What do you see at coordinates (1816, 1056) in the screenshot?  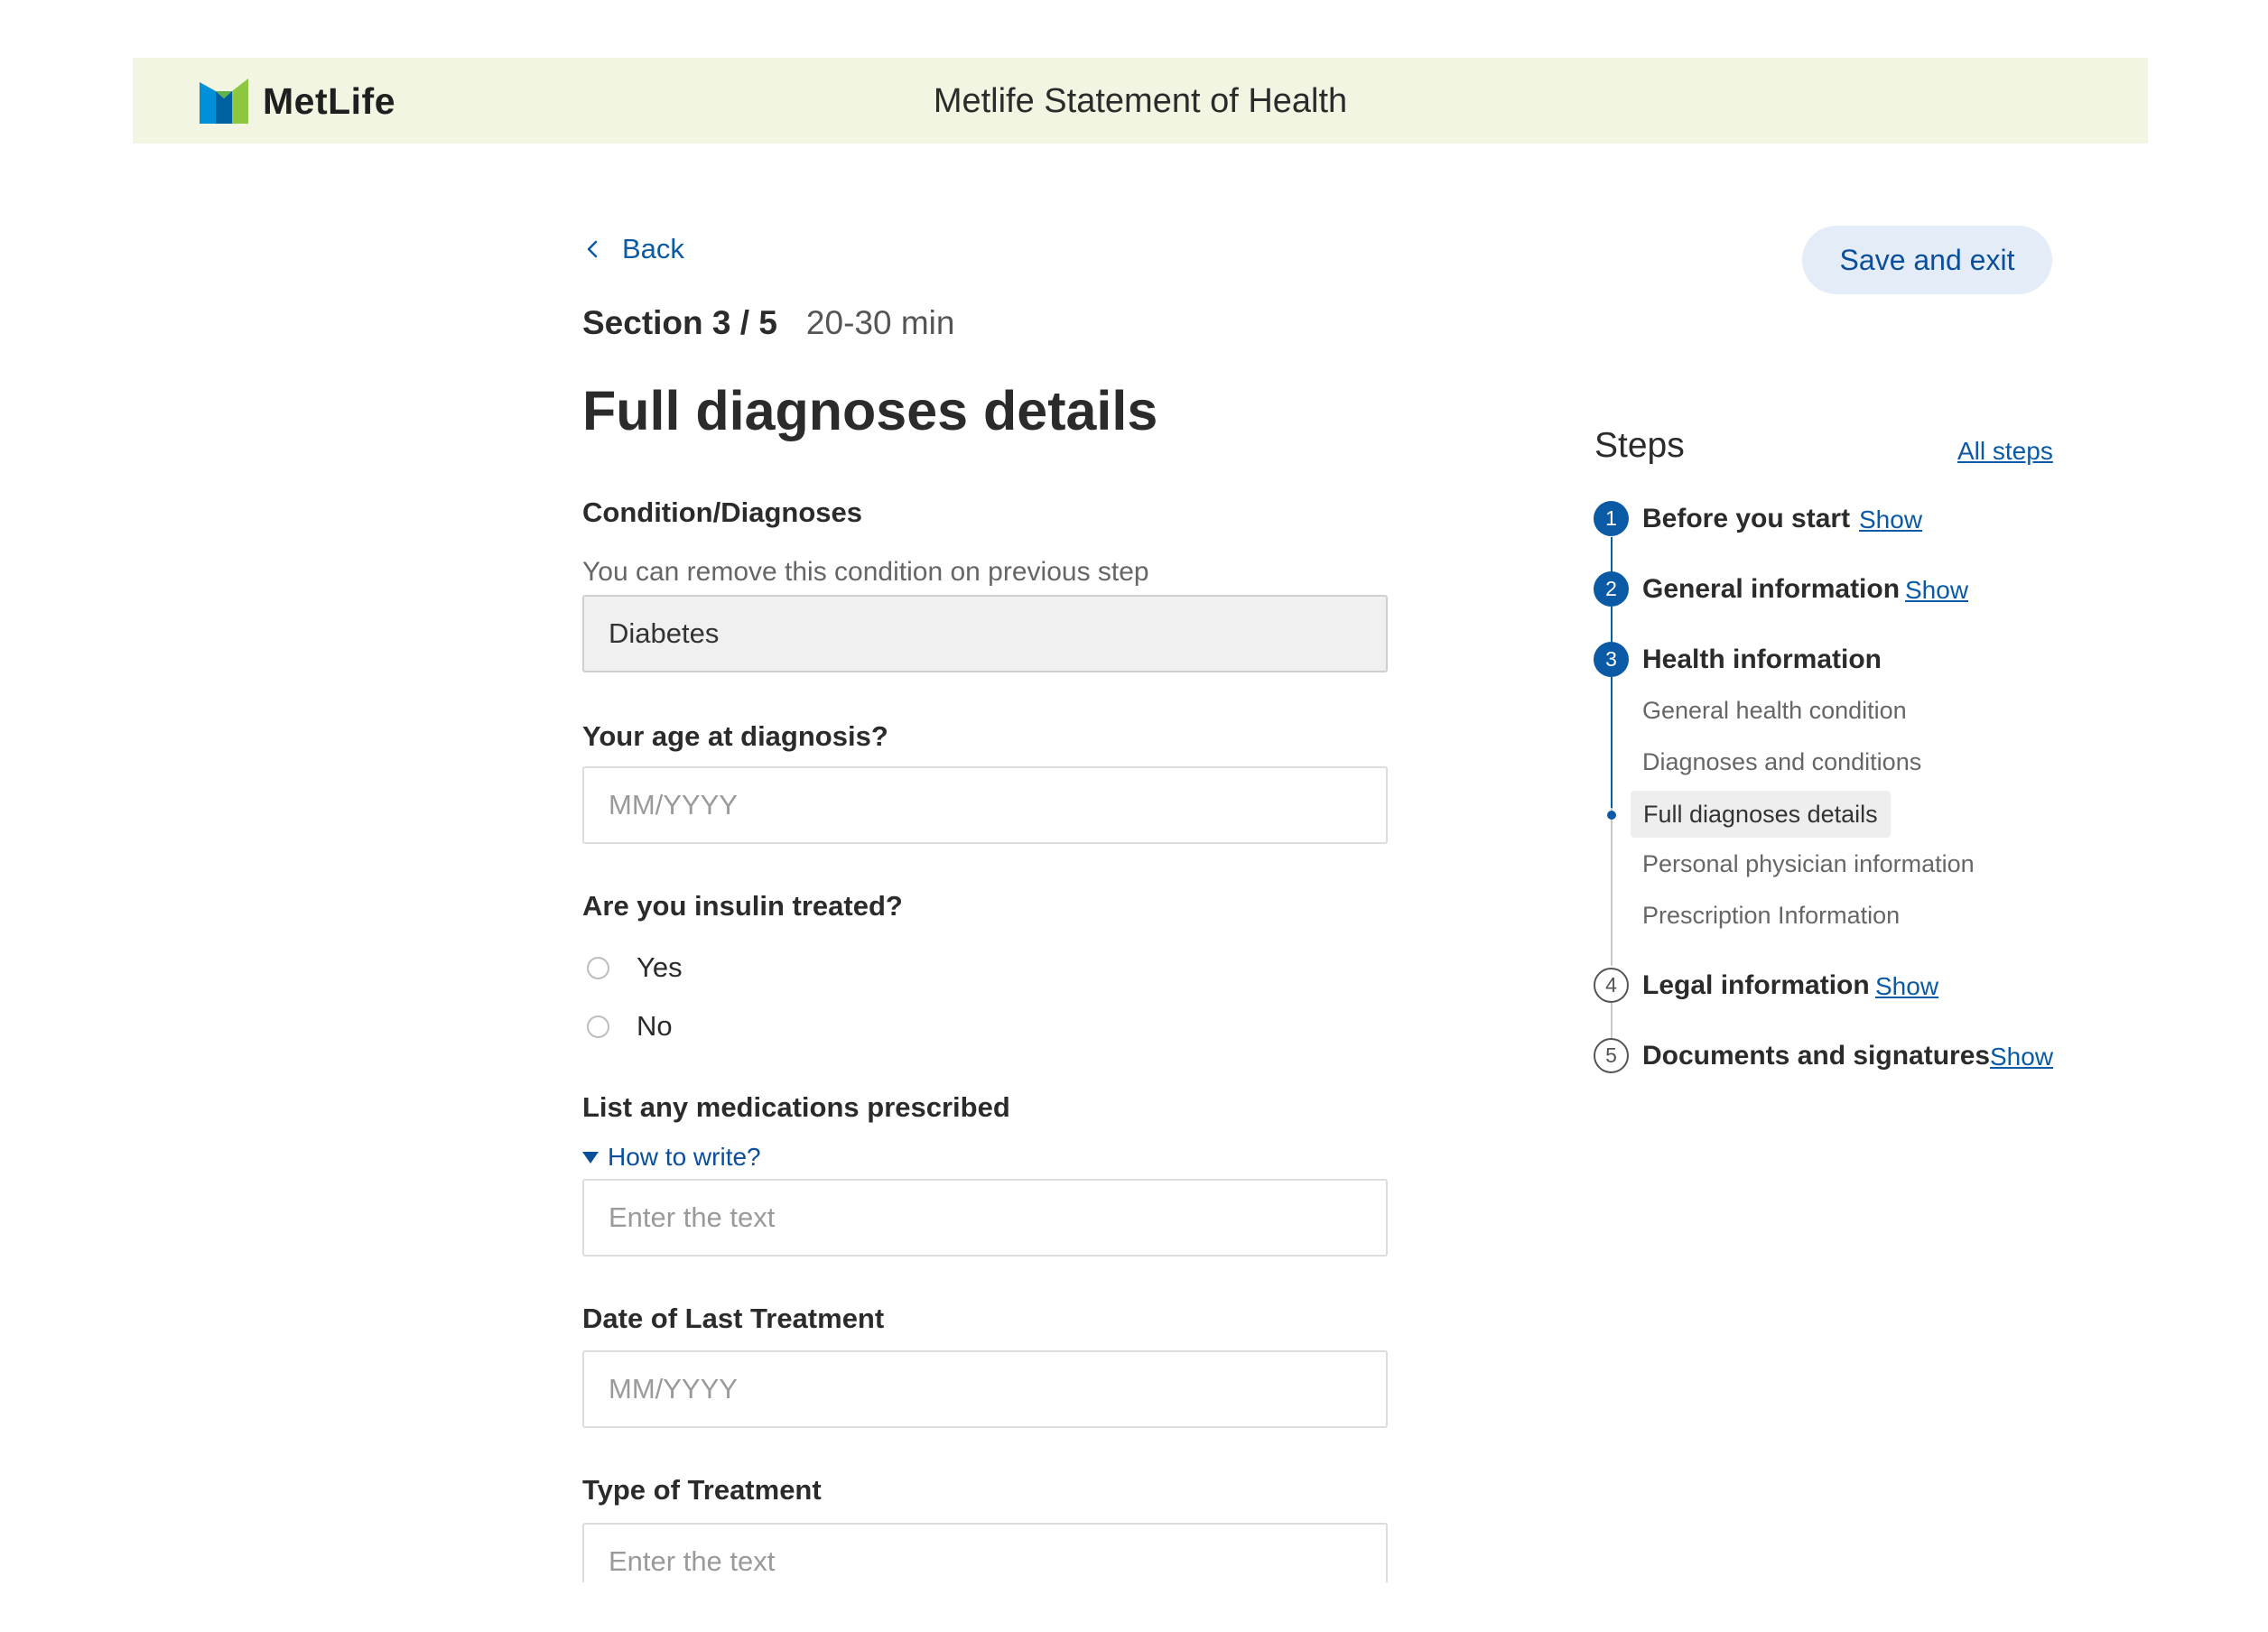 I see `step-5-label: Documents and signatures` at bounding box center [1816, 1056].